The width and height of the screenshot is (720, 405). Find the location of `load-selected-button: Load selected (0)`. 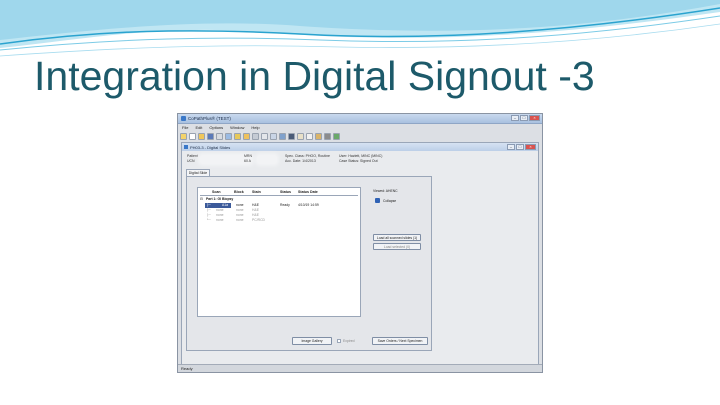

load-selected-button: Load selected (0) is located at coordinates (397, 246).